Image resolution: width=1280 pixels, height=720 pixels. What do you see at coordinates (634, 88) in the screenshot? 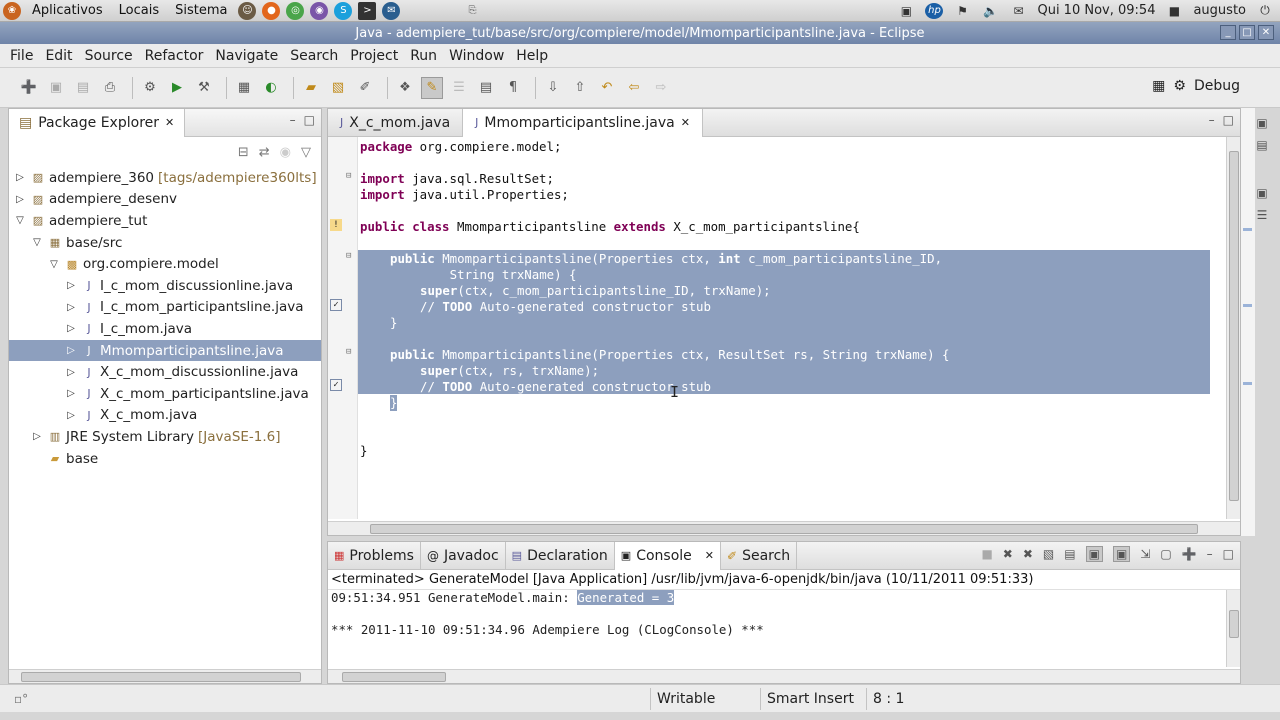
I see `back-icon: ⇦` at bounding box center [634, 88].